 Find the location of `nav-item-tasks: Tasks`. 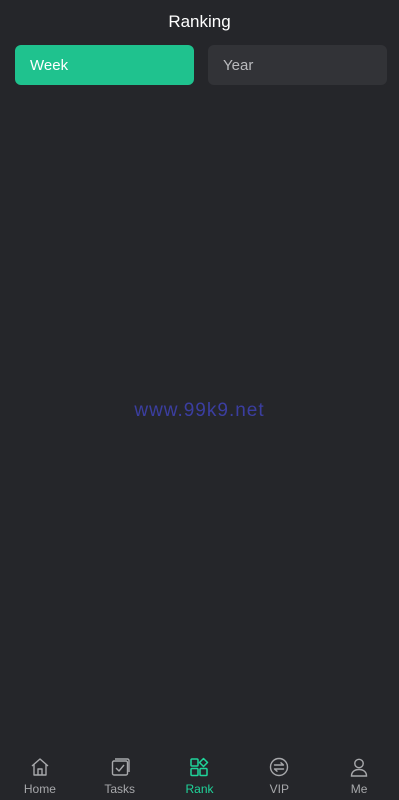

nav-item-tasks: Tasks is located at coordinates (120, 775).